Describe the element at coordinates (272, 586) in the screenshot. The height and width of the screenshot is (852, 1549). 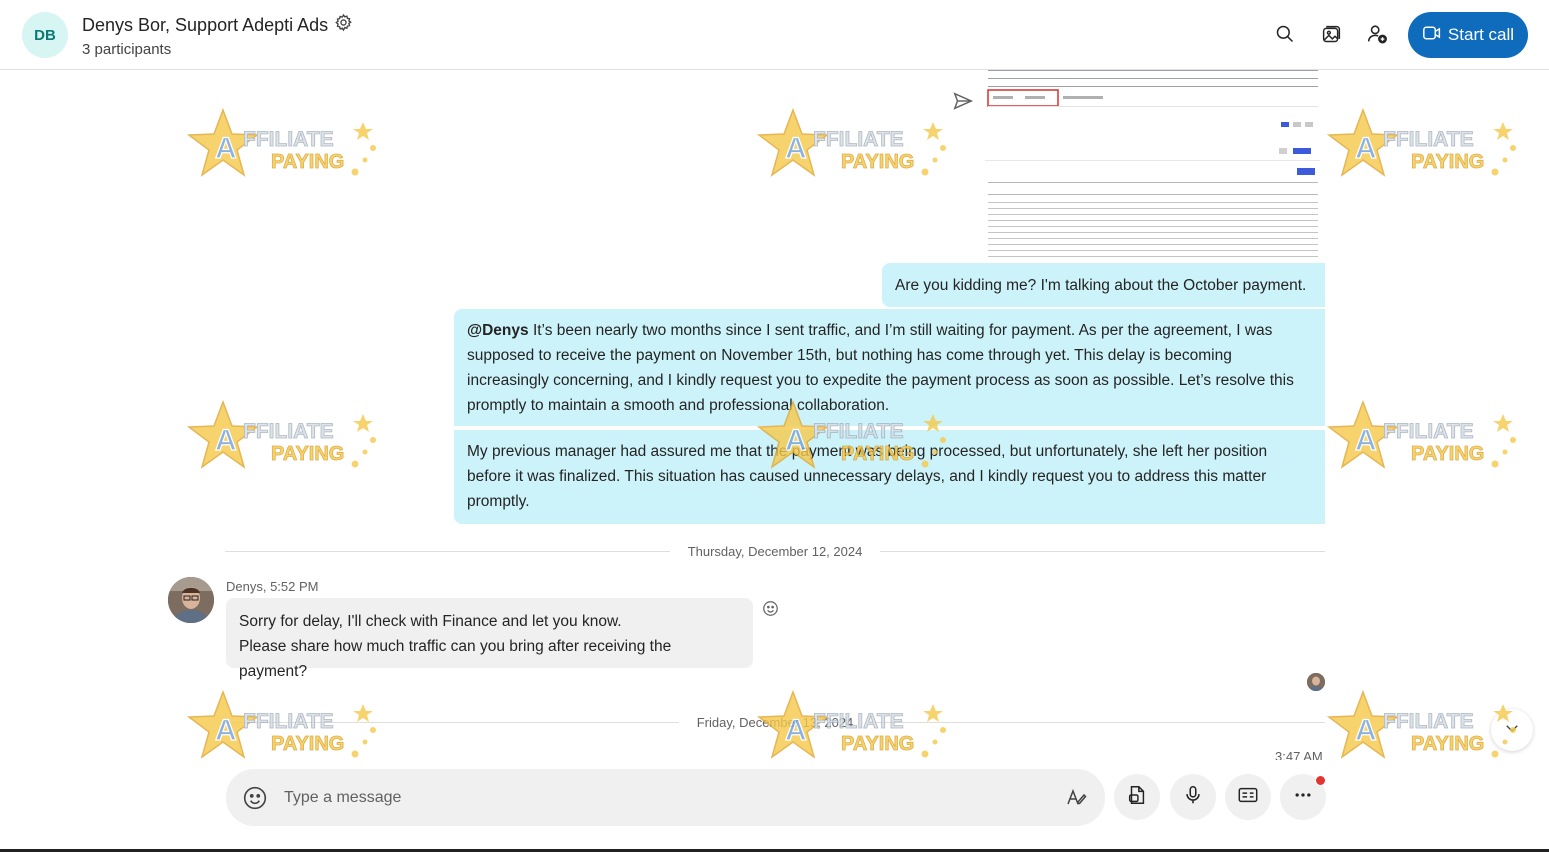
I see `sender-name-time: Denys, 5:52 PM` at that location.